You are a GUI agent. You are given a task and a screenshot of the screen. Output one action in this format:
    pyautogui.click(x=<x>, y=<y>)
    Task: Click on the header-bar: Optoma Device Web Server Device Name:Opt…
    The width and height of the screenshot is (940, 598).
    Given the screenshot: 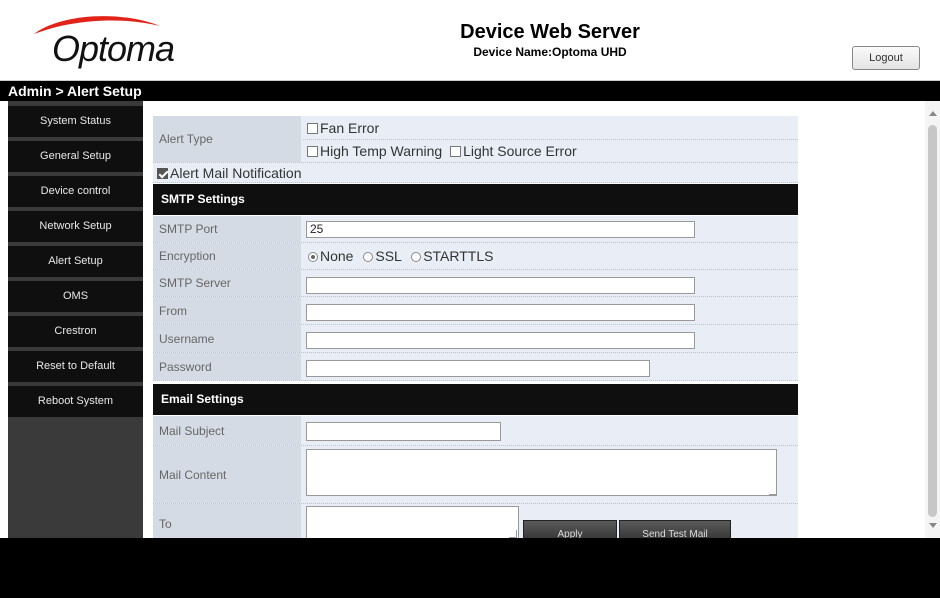 What is the action you would take?
    pyautogui.click(x=470, y=40)
    